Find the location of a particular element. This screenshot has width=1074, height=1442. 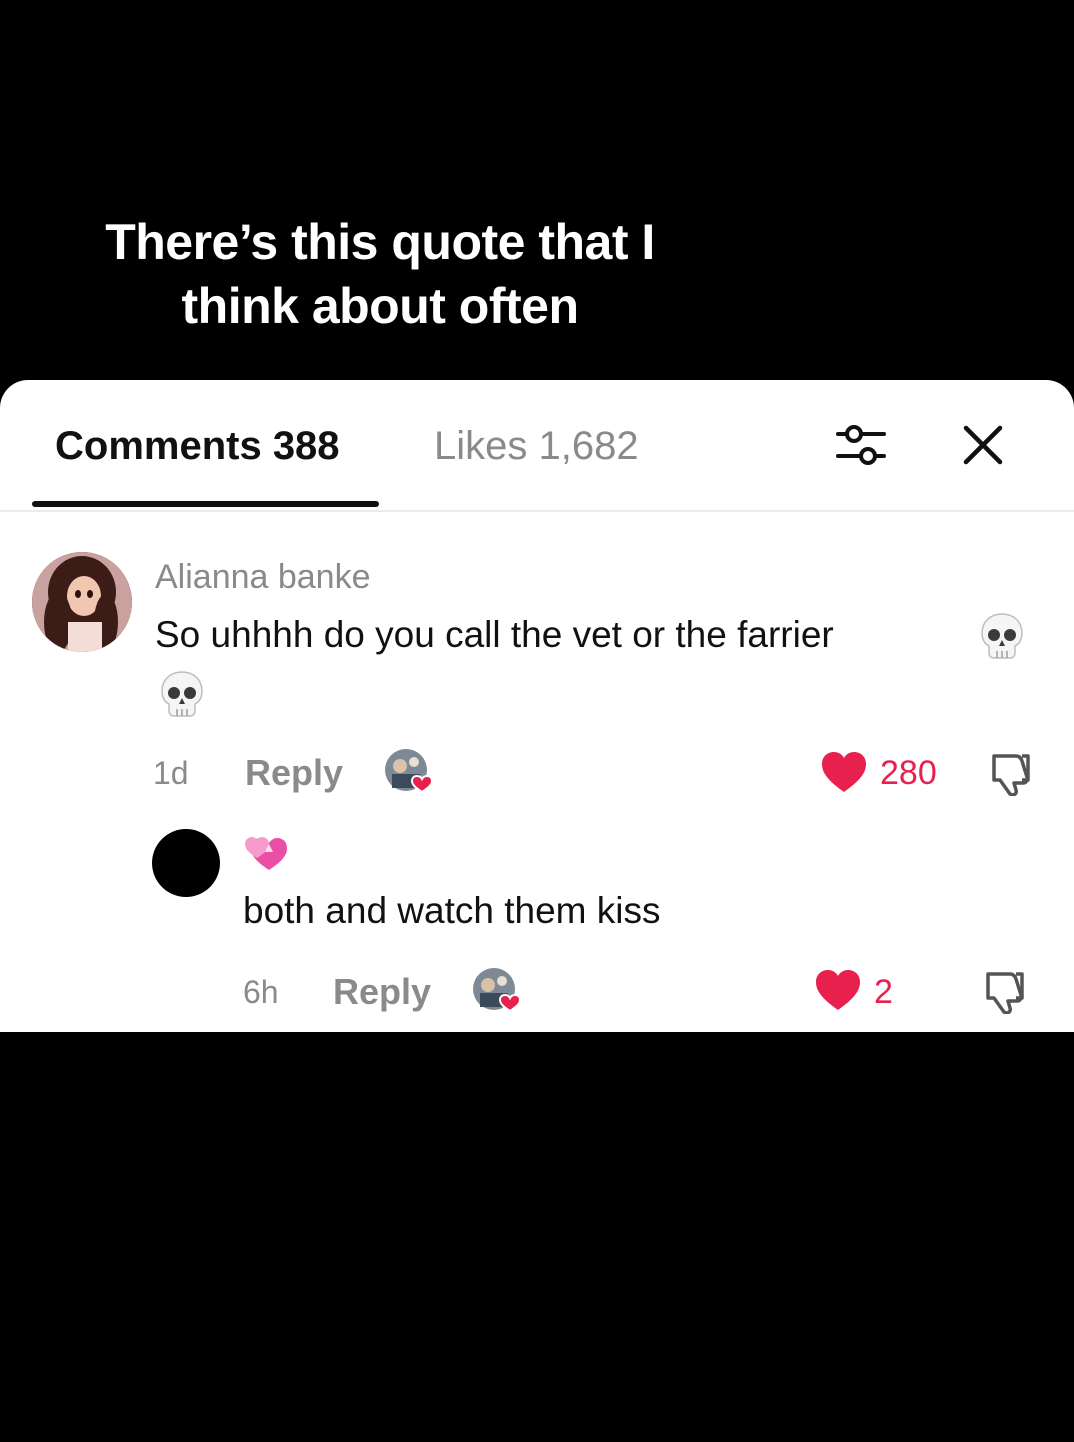

caption-line-2: think about often is located at coordinates (380, 306).